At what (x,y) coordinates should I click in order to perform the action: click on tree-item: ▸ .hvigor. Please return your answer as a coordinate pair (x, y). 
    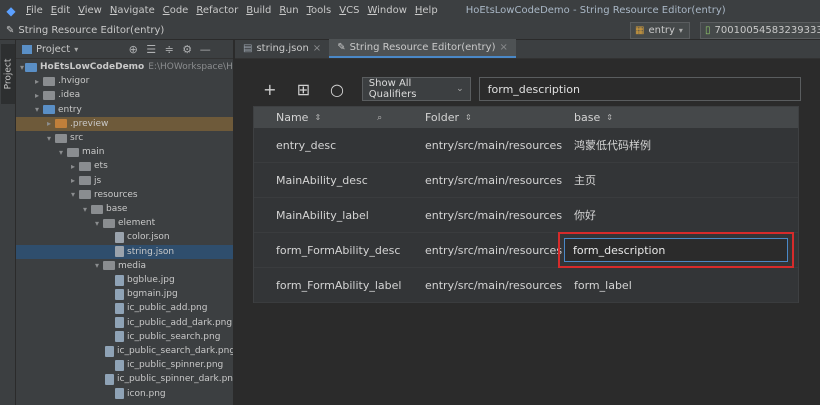
    Looking at the image, I should click on (124, 81).